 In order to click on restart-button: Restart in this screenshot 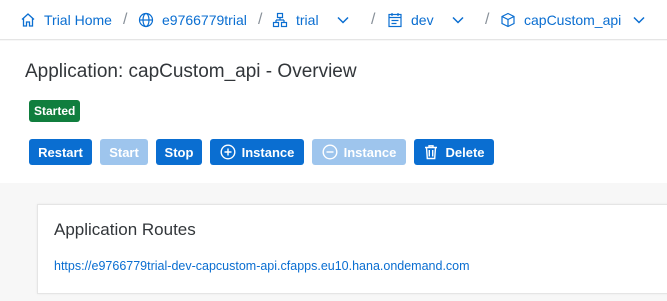, I will do `click(60, 152)`.